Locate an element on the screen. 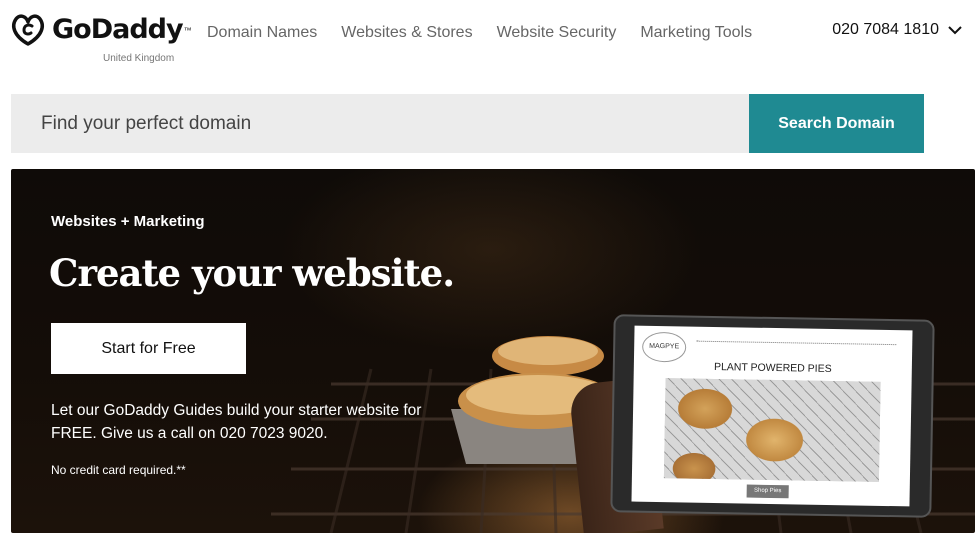 The image size is (975, 554). domain-search-input is located at coordinates (380, 123).